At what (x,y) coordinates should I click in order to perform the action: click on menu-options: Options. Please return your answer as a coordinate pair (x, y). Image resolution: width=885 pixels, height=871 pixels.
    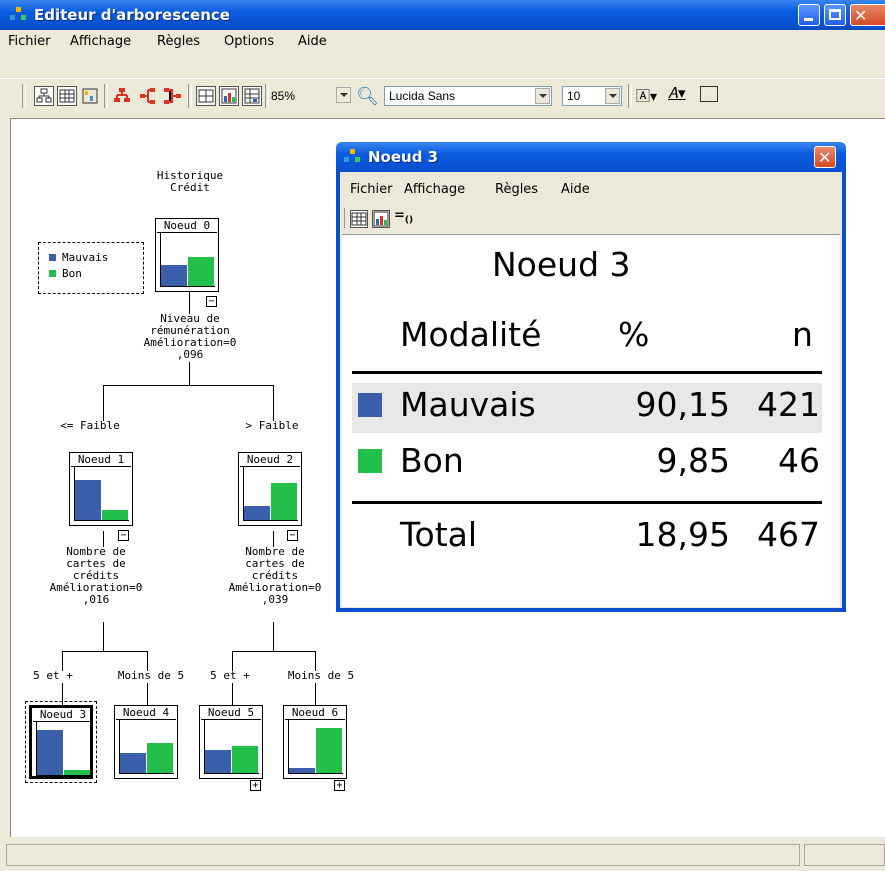
    Looking at the image, I should click on (249, 41).